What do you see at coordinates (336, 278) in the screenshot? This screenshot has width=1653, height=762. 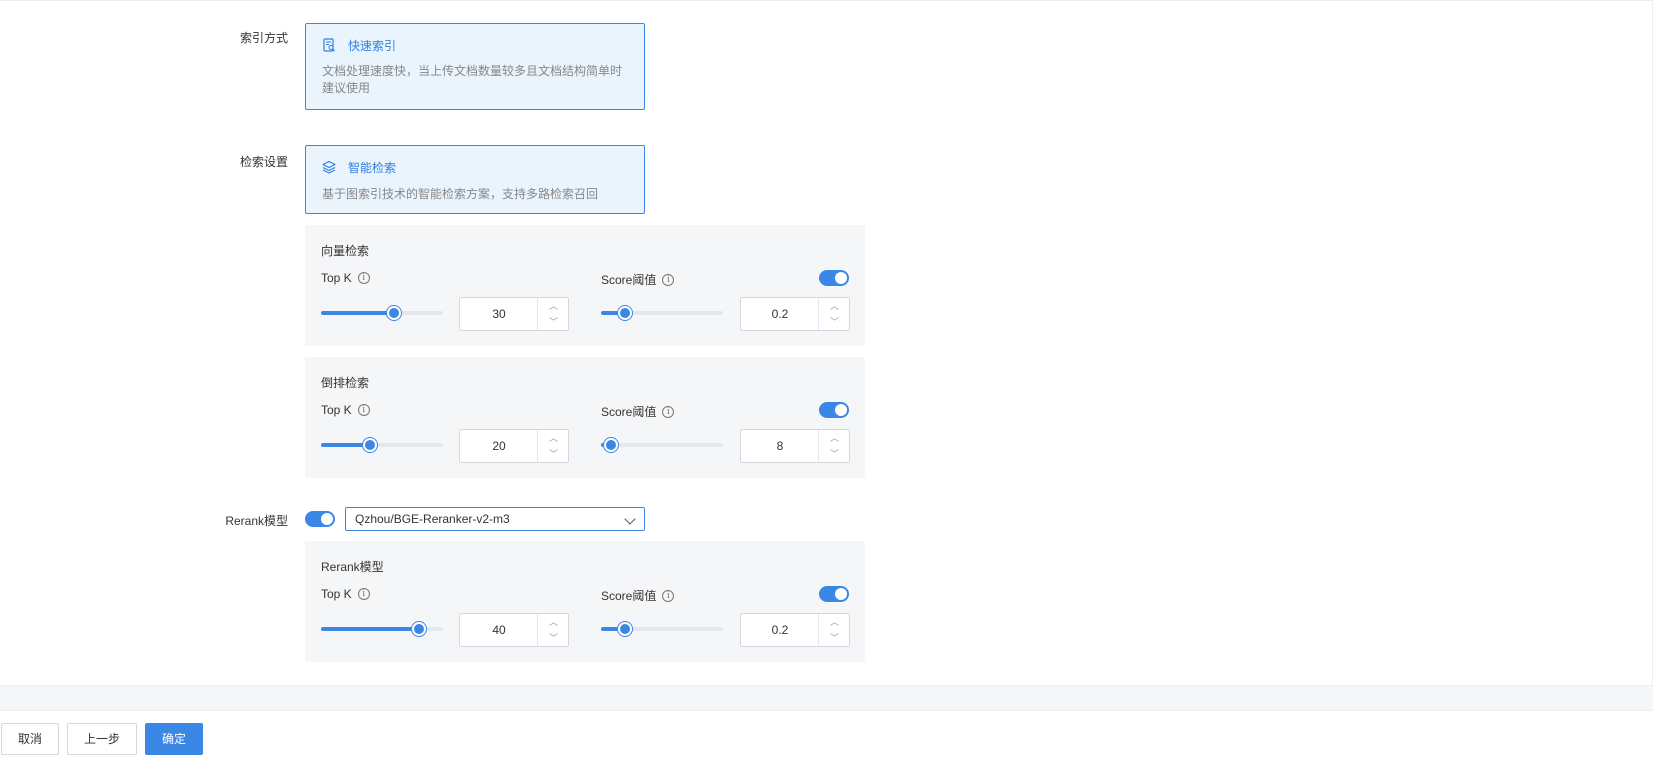 I see `vector-topk-label-text: Top K` at bounding box center [336, 278].